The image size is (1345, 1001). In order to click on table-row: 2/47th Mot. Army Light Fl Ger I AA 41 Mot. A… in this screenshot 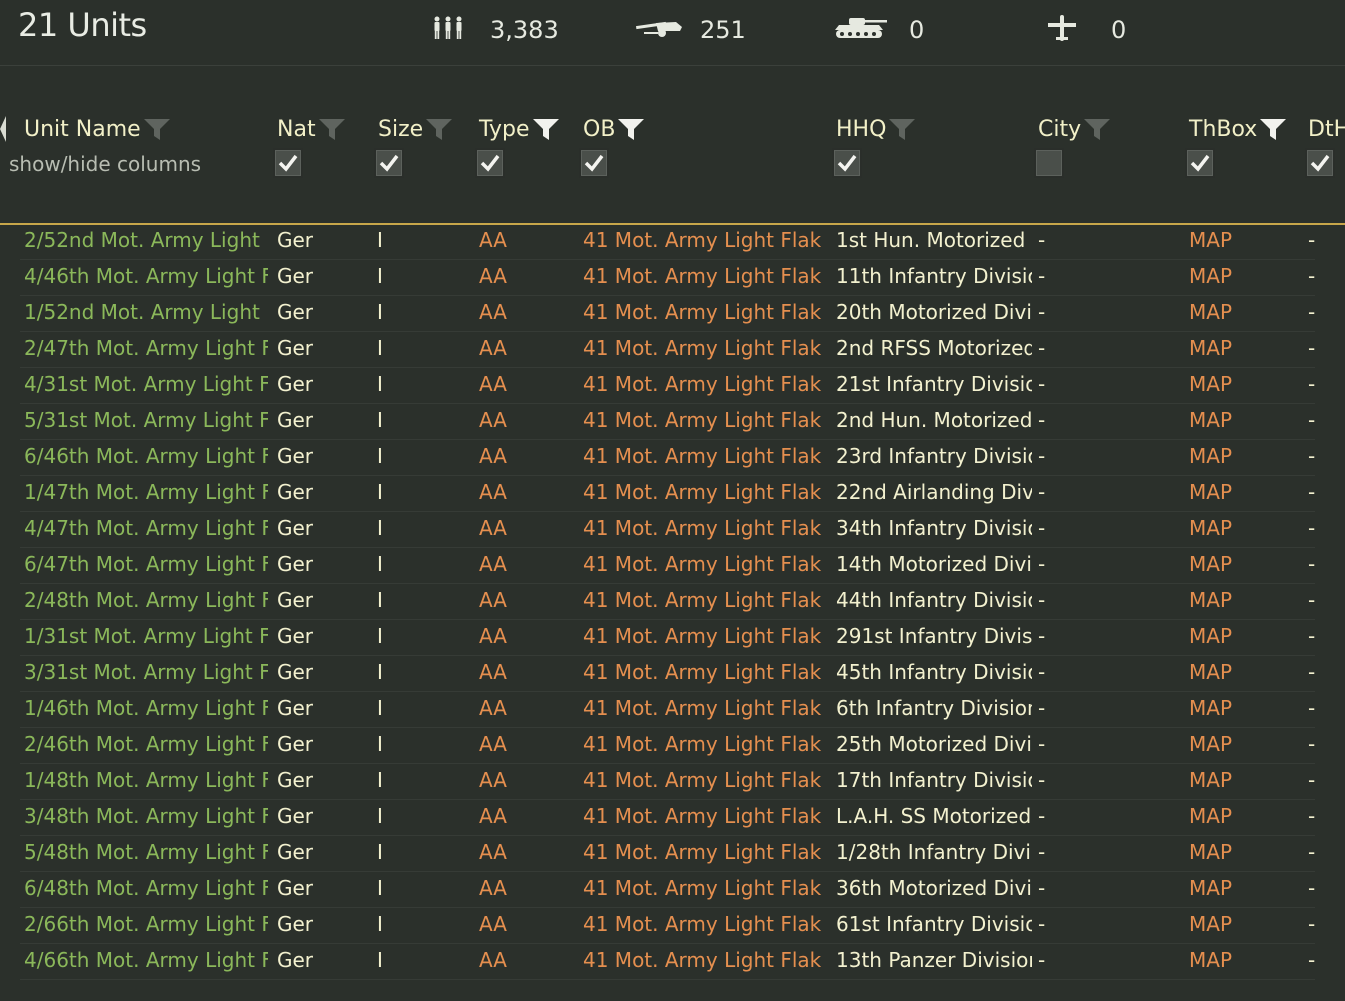, I will do `click(672, 350)`.